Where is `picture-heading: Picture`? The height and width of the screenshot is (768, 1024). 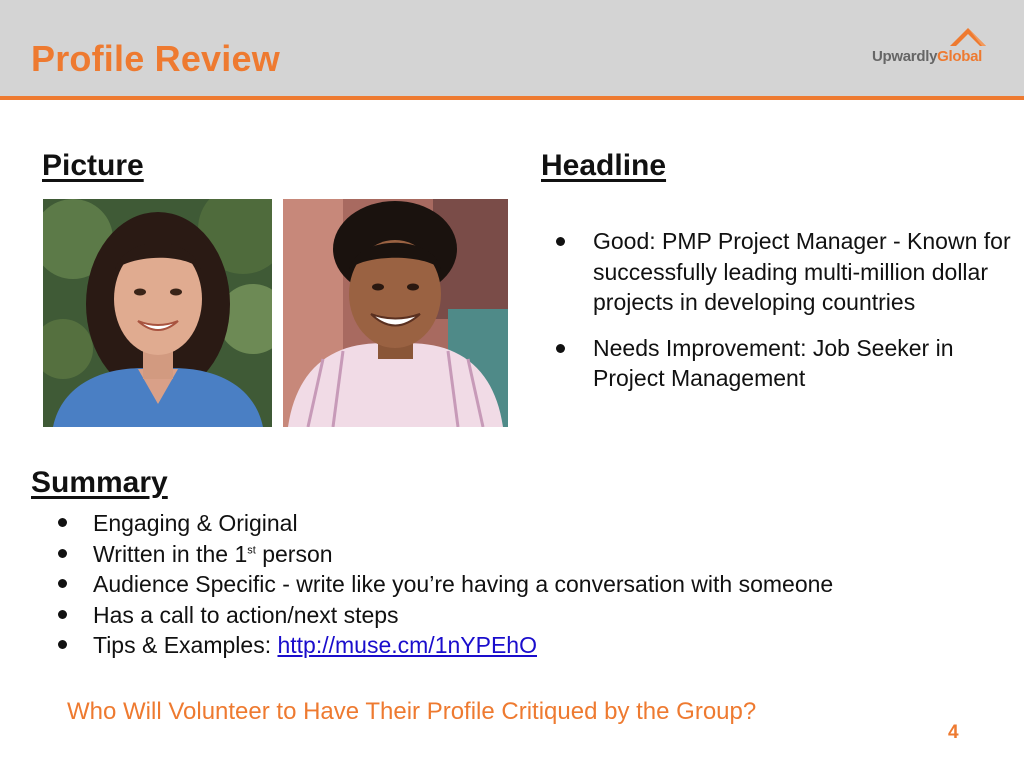
picture-heading: Picture is located at coordinates (93, 165).